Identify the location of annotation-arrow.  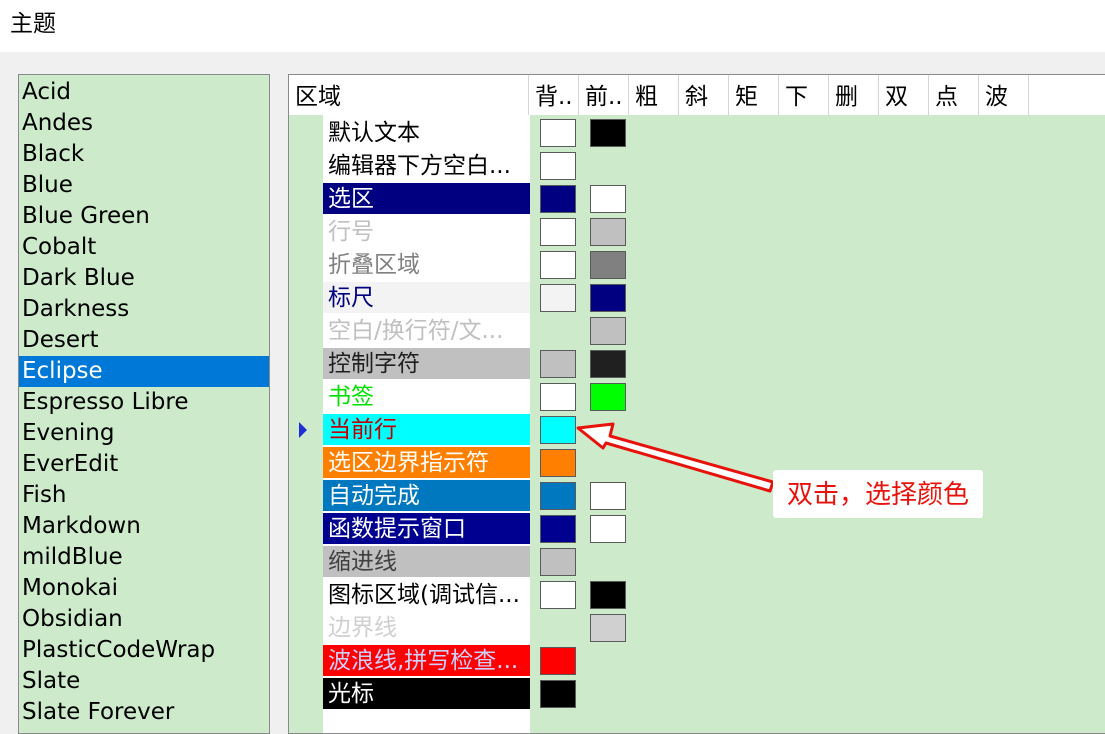
(675, 457).